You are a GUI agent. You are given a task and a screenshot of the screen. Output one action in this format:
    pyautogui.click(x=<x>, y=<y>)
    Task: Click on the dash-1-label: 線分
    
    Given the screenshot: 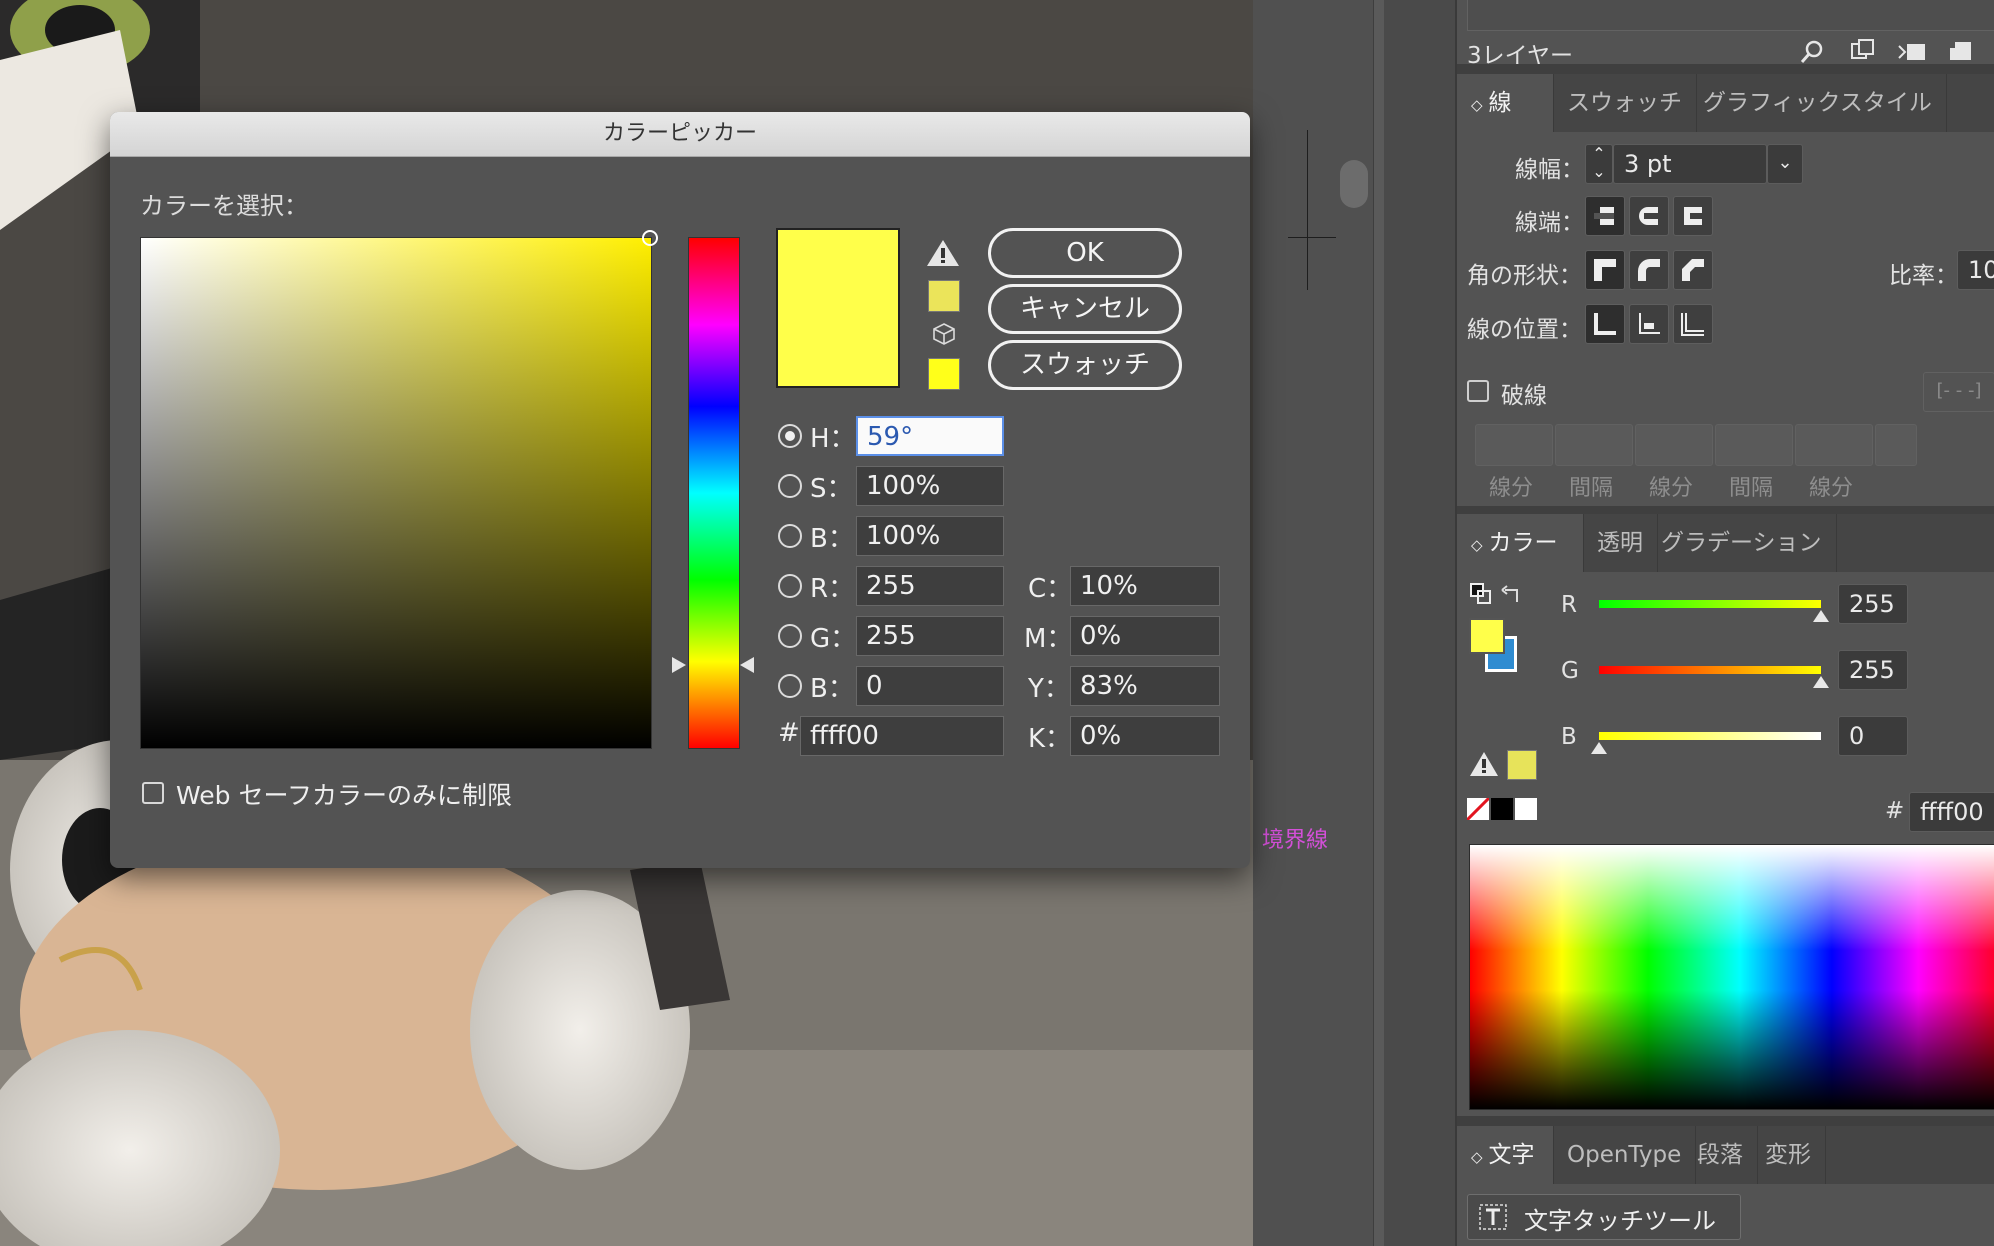 What is the action you would take?
    pyautogui.click(x=1511, y=488)
    